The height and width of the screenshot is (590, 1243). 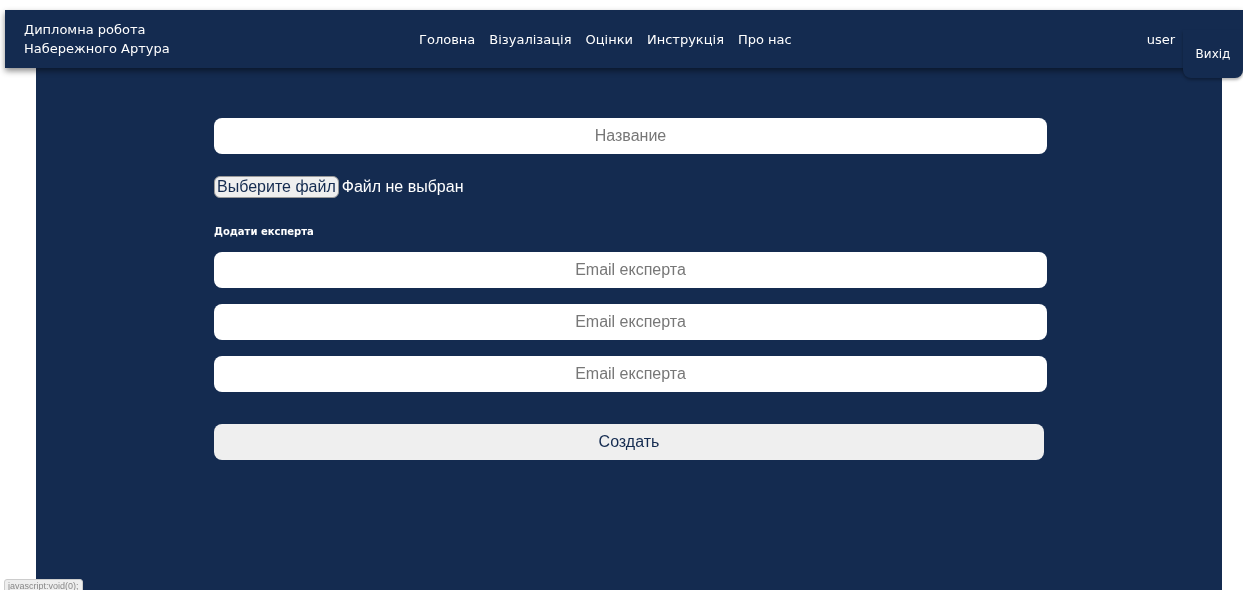 What do you see at coordinates (629, 442) in the screenshot?
I see `create-button: Создать` at bounding box center [629, 442].